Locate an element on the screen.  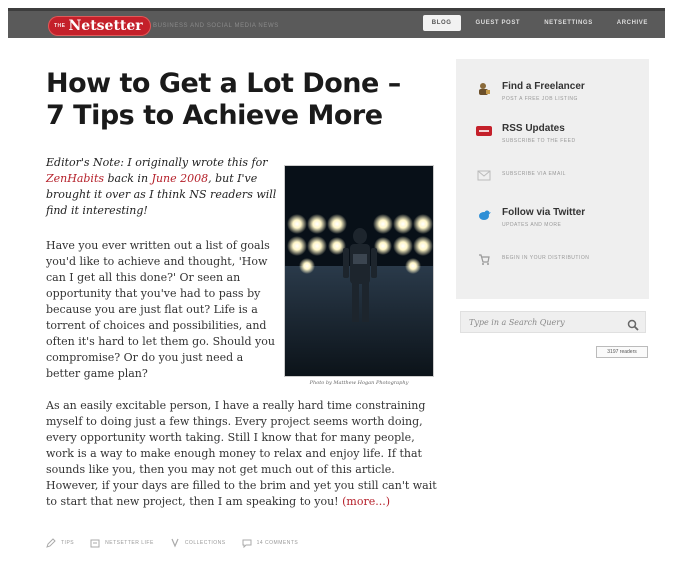
sidebar-item-title: Follow via Twitter is located at coordinates (544, 212).